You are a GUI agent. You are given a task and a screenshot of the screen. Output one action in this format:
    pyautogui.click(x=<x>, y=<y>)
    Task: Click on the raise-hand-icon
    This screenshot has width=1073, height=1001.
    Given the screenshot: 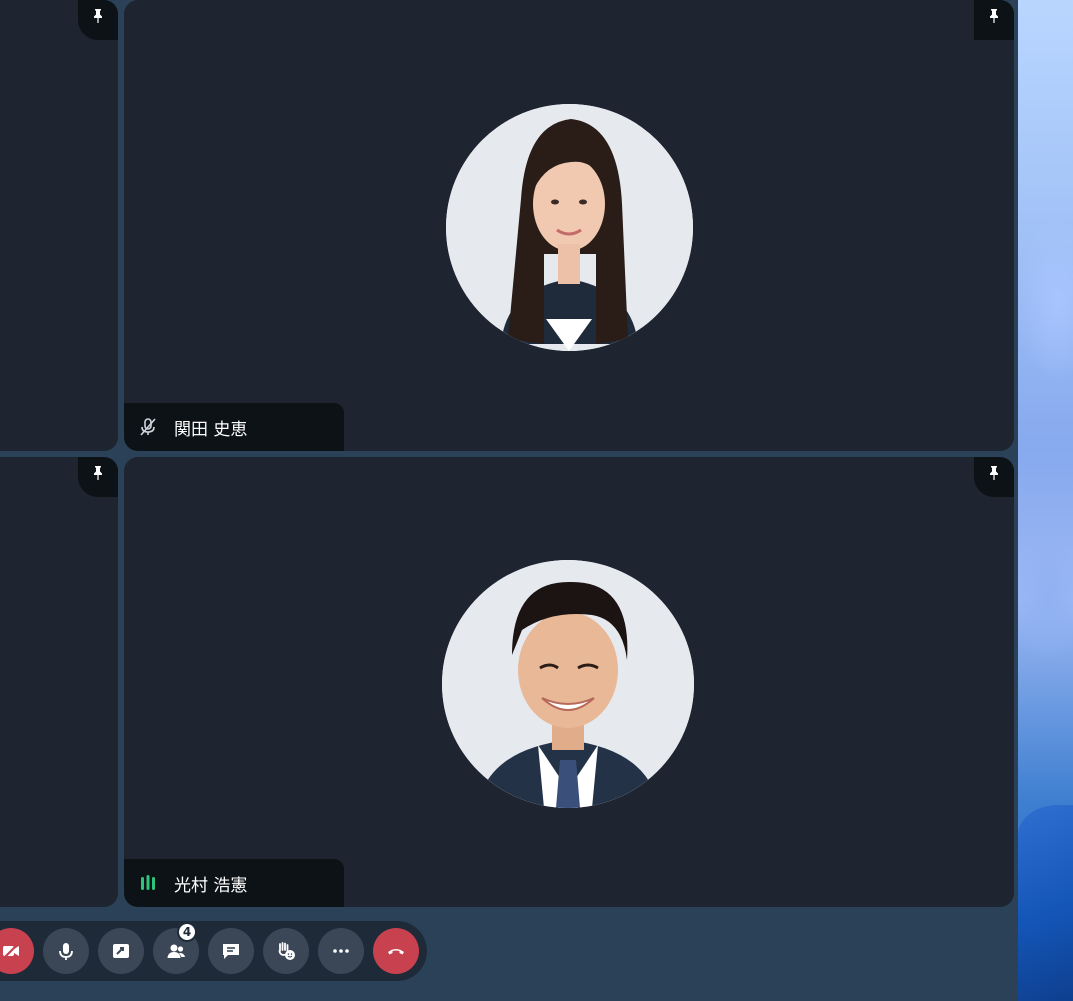 What is the action you would take?
    pyautogui.click(x=286, y=951)
    